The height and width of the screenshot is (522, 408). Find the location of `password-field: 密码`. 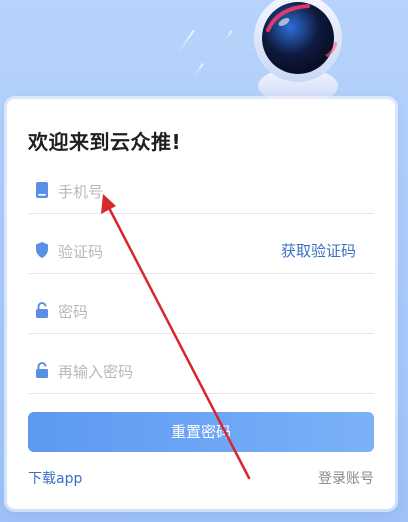

password-field: 密码 is located at coordinates (201, 309).